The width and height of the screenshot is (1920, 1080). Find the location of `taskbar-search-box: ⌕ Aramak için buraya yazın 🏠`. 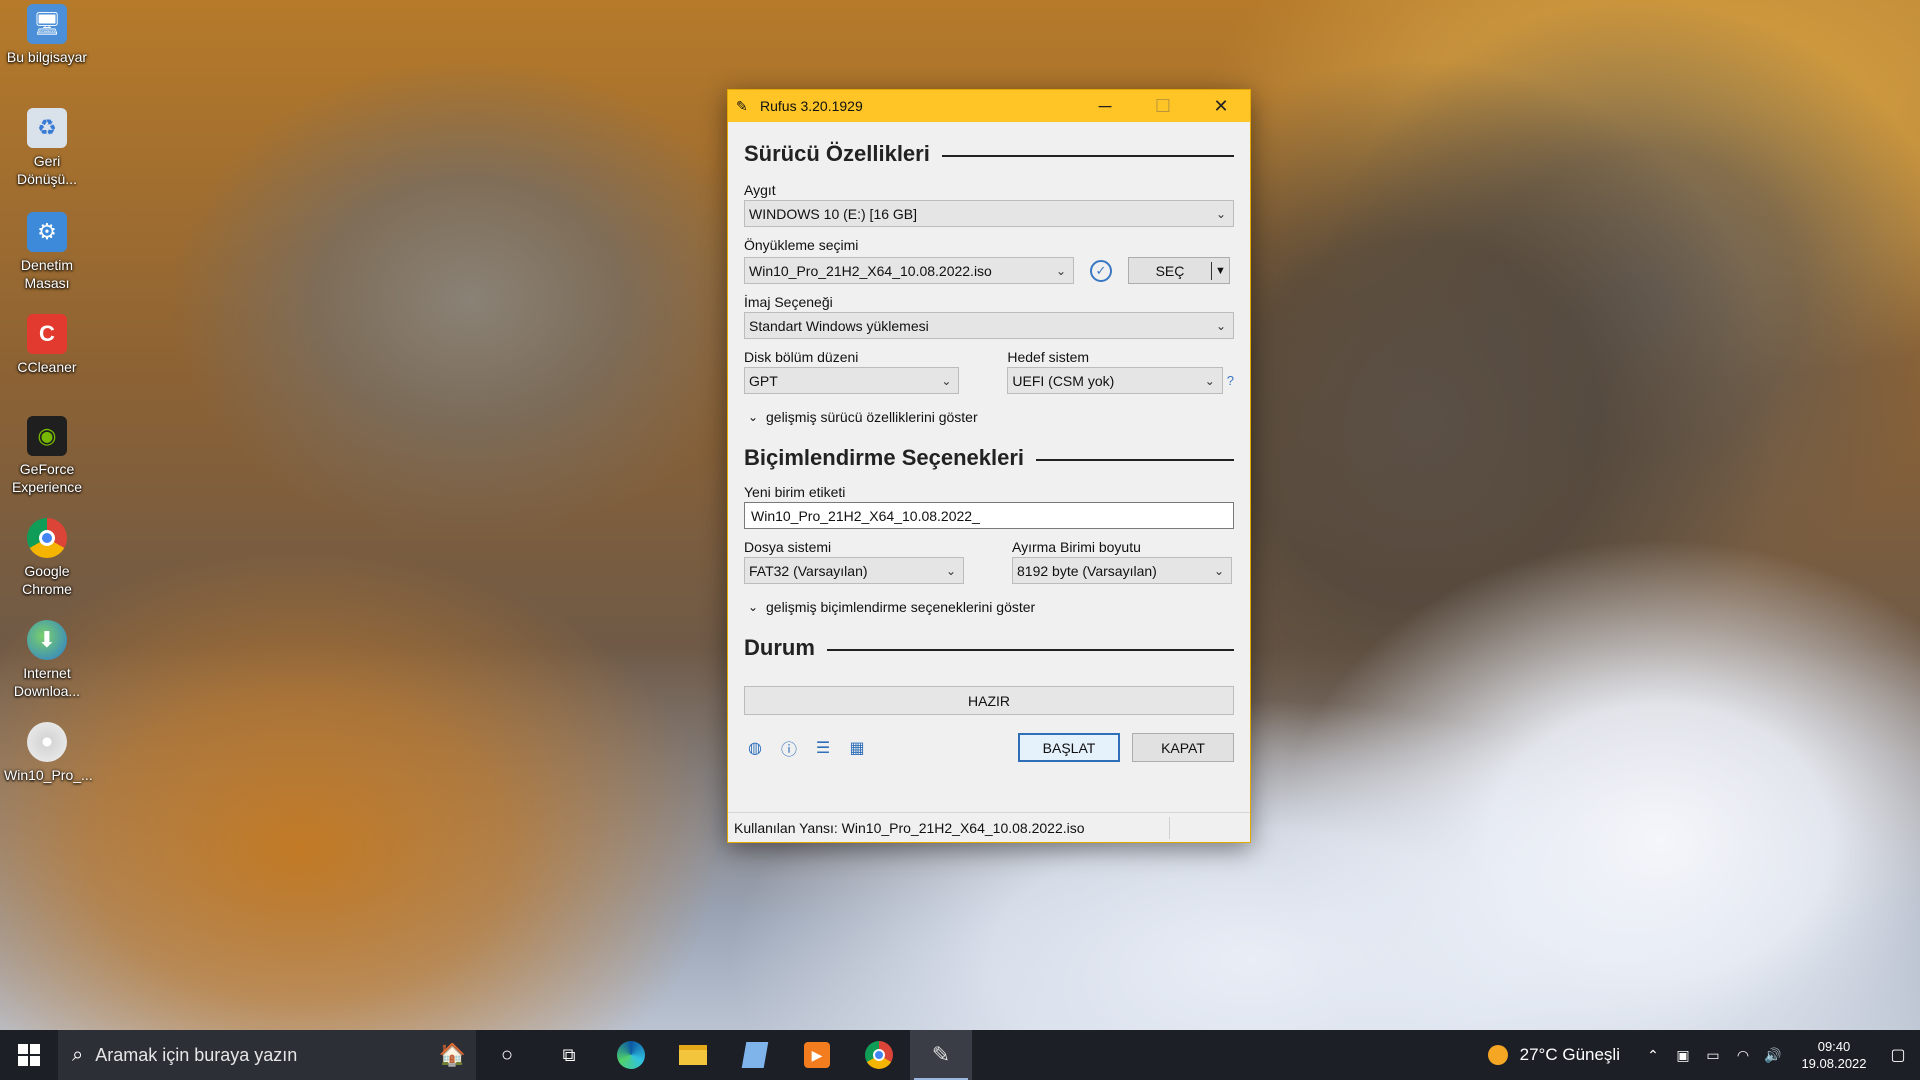

taskbar-search-box: ⌕ Aramak için buraya yazın 🏠 is located at coordinates (267, 1055).